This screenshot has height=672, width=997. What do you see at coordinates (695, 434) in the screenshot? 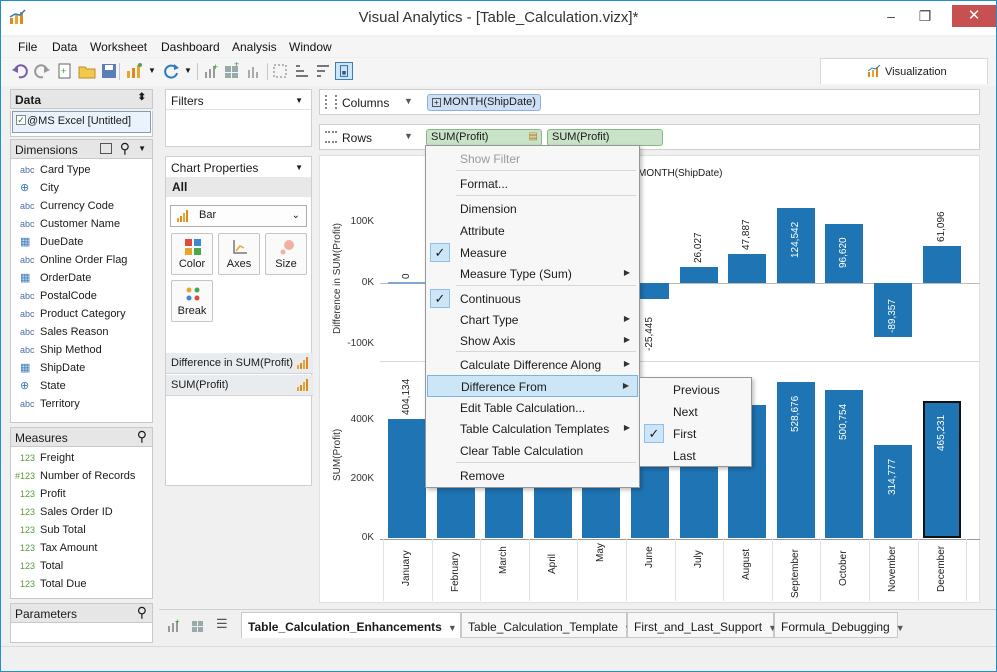
I see `submenu-item: ✓ First` at bounding box center [695, 434].